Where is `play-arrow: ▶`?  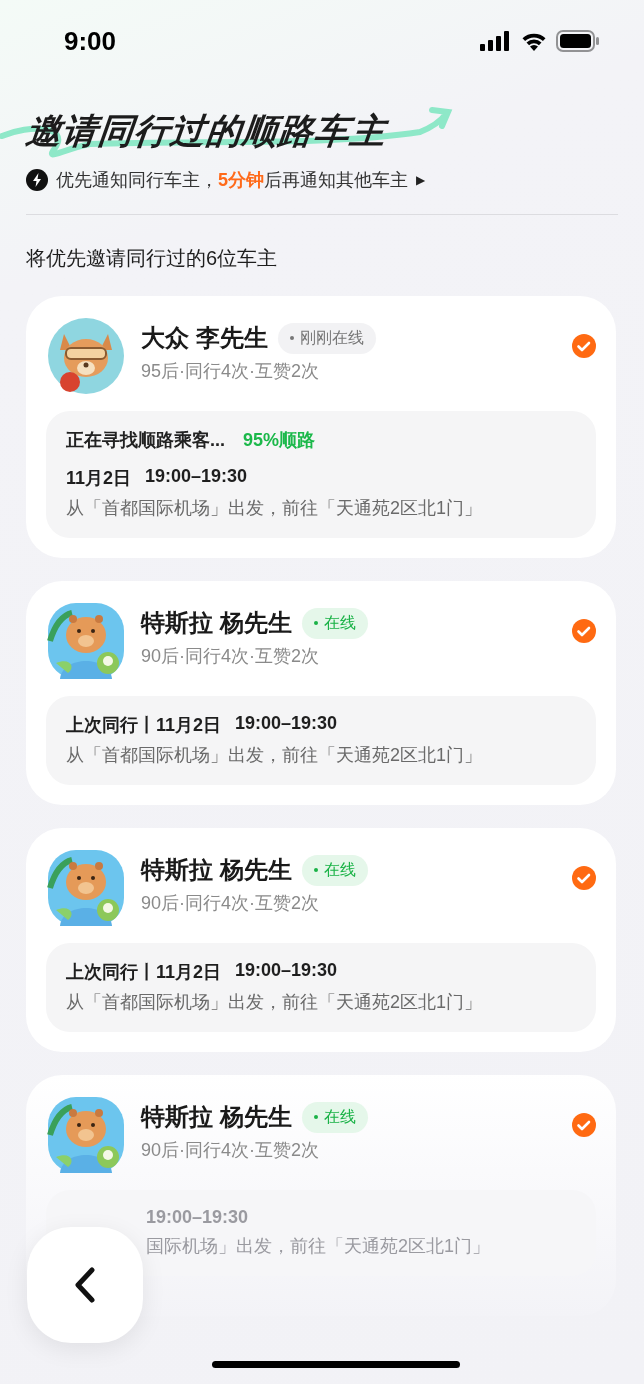
play-arrow: ▶ is located at coordinates (421, 180).